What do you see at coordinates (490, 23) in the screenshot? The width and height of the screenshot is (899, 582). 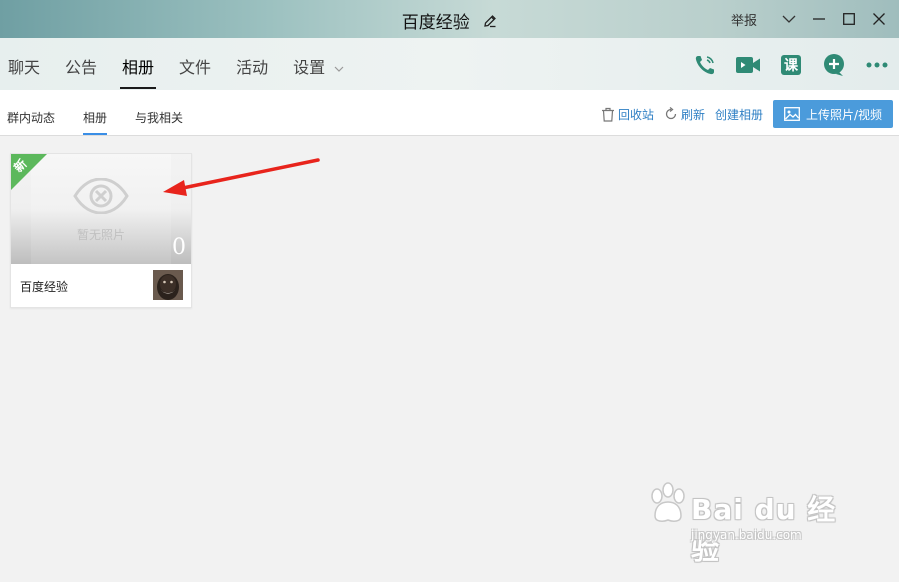 I see `edit-name-icon` at bounding box center [490, 23].